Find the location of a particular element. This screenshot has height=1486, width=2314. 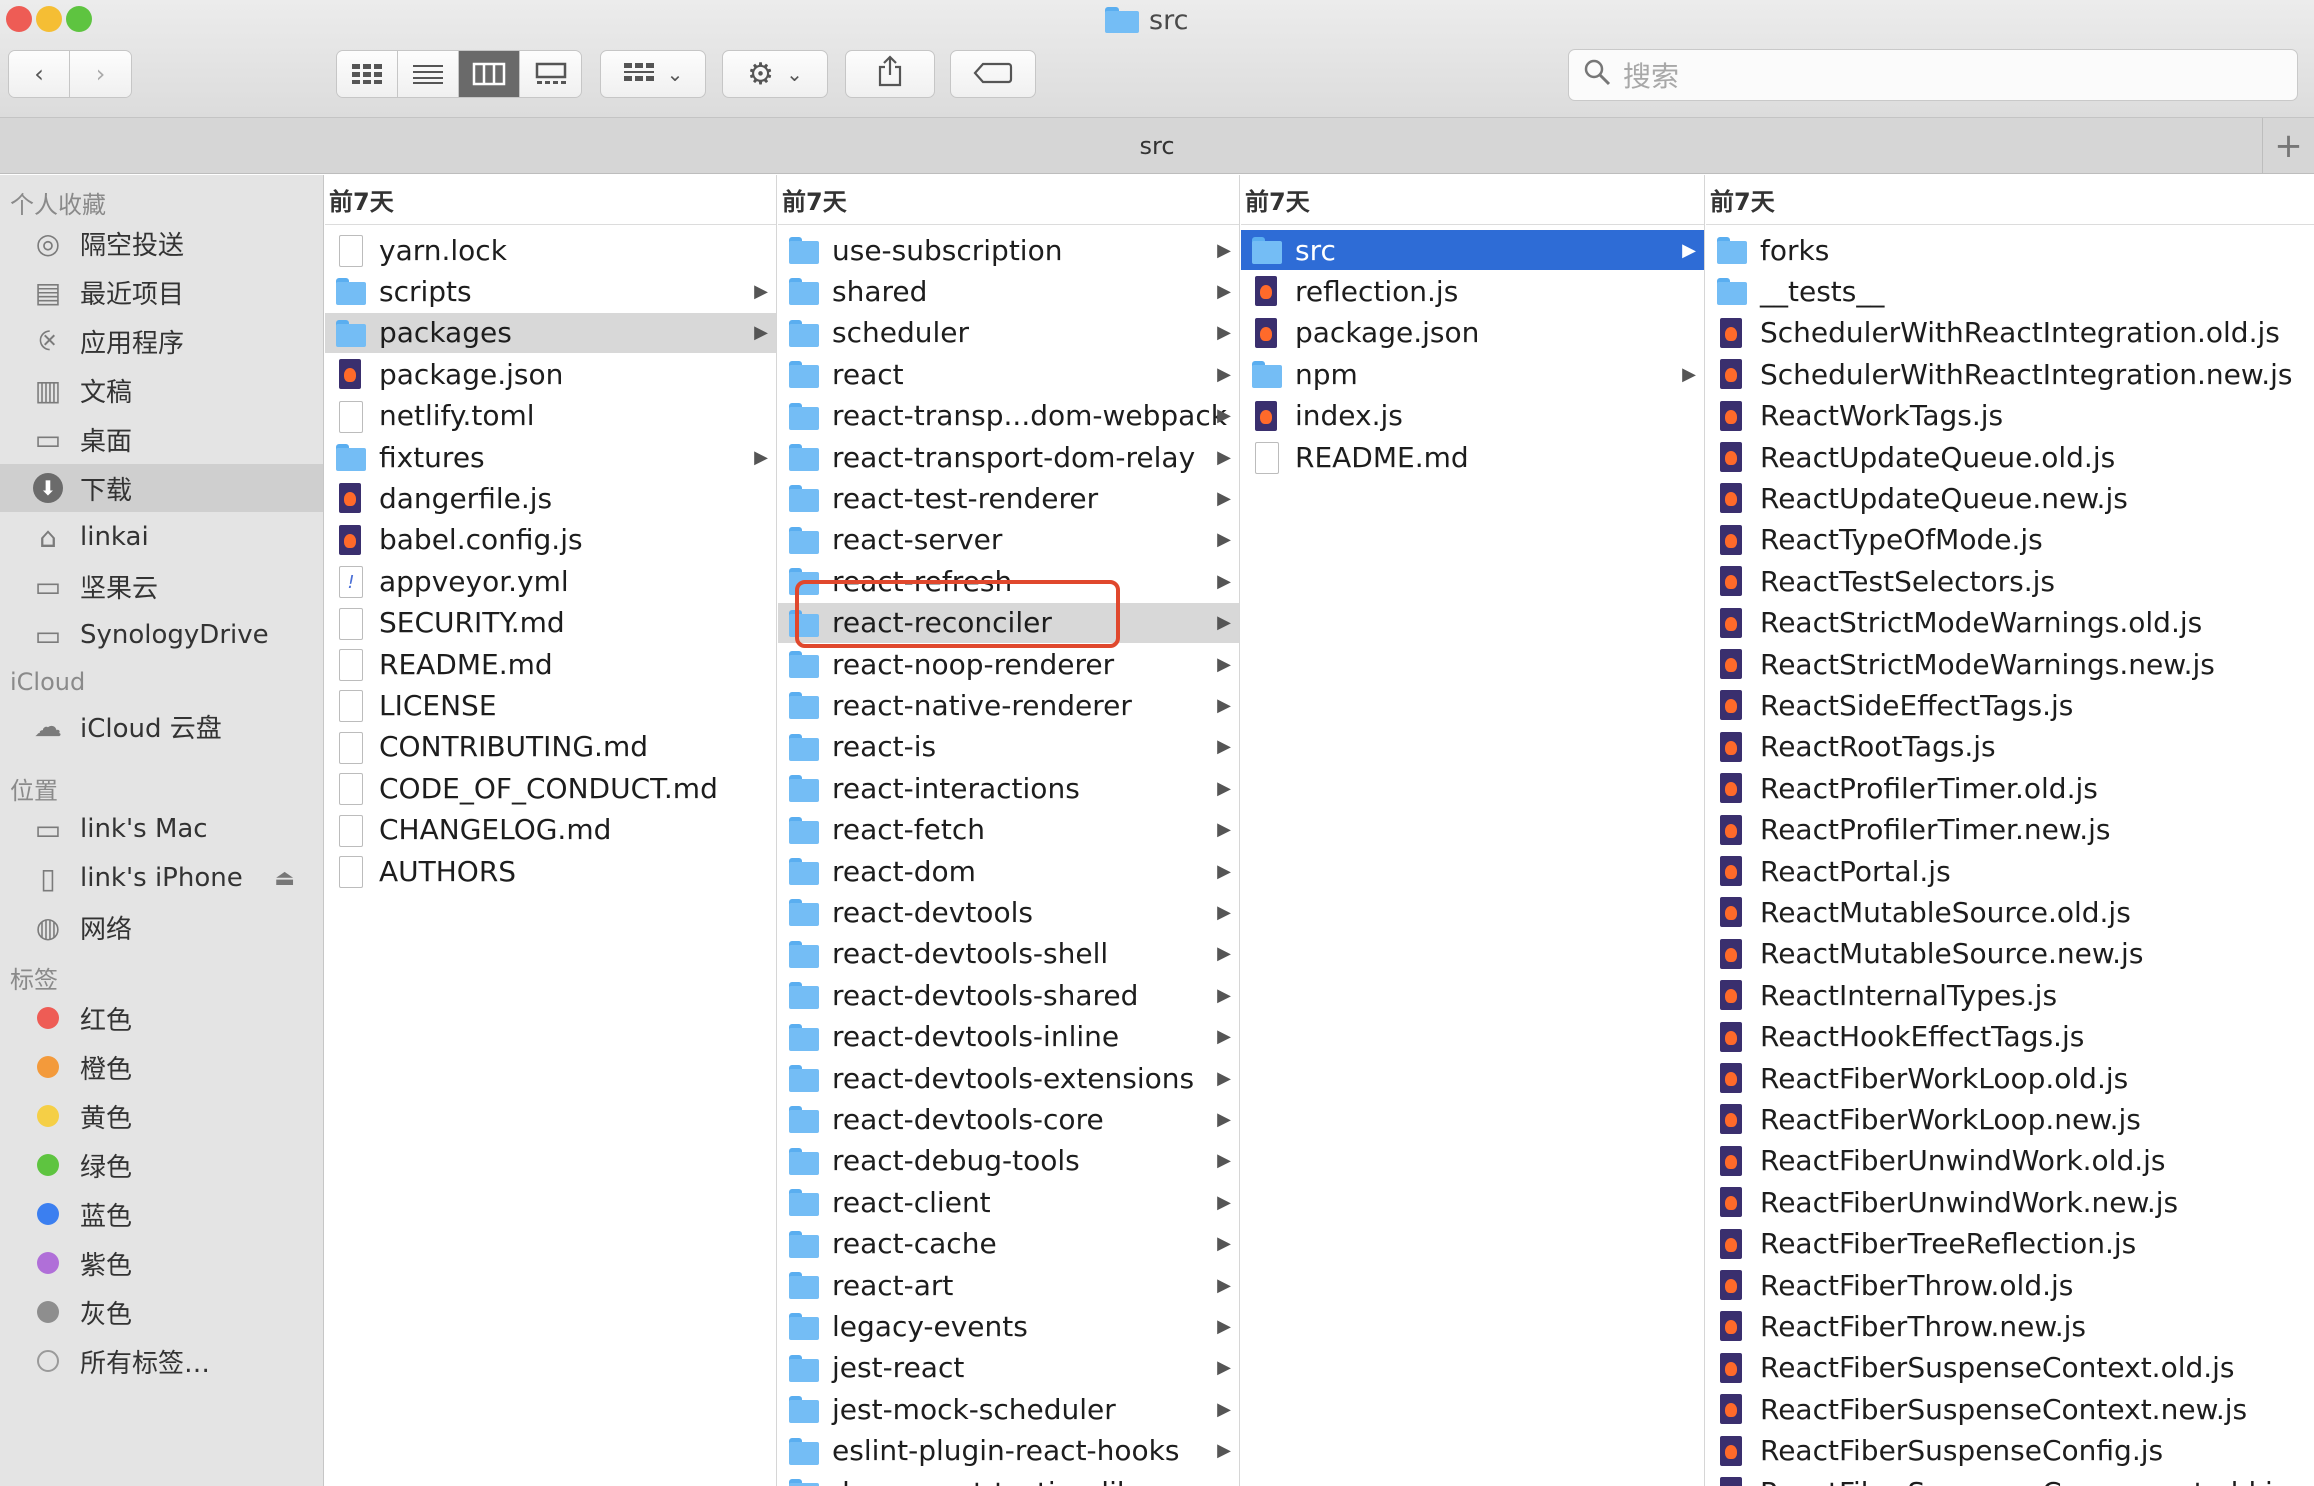

folder-row: jest-react ▶ is located at coordinates (1008, 1368).